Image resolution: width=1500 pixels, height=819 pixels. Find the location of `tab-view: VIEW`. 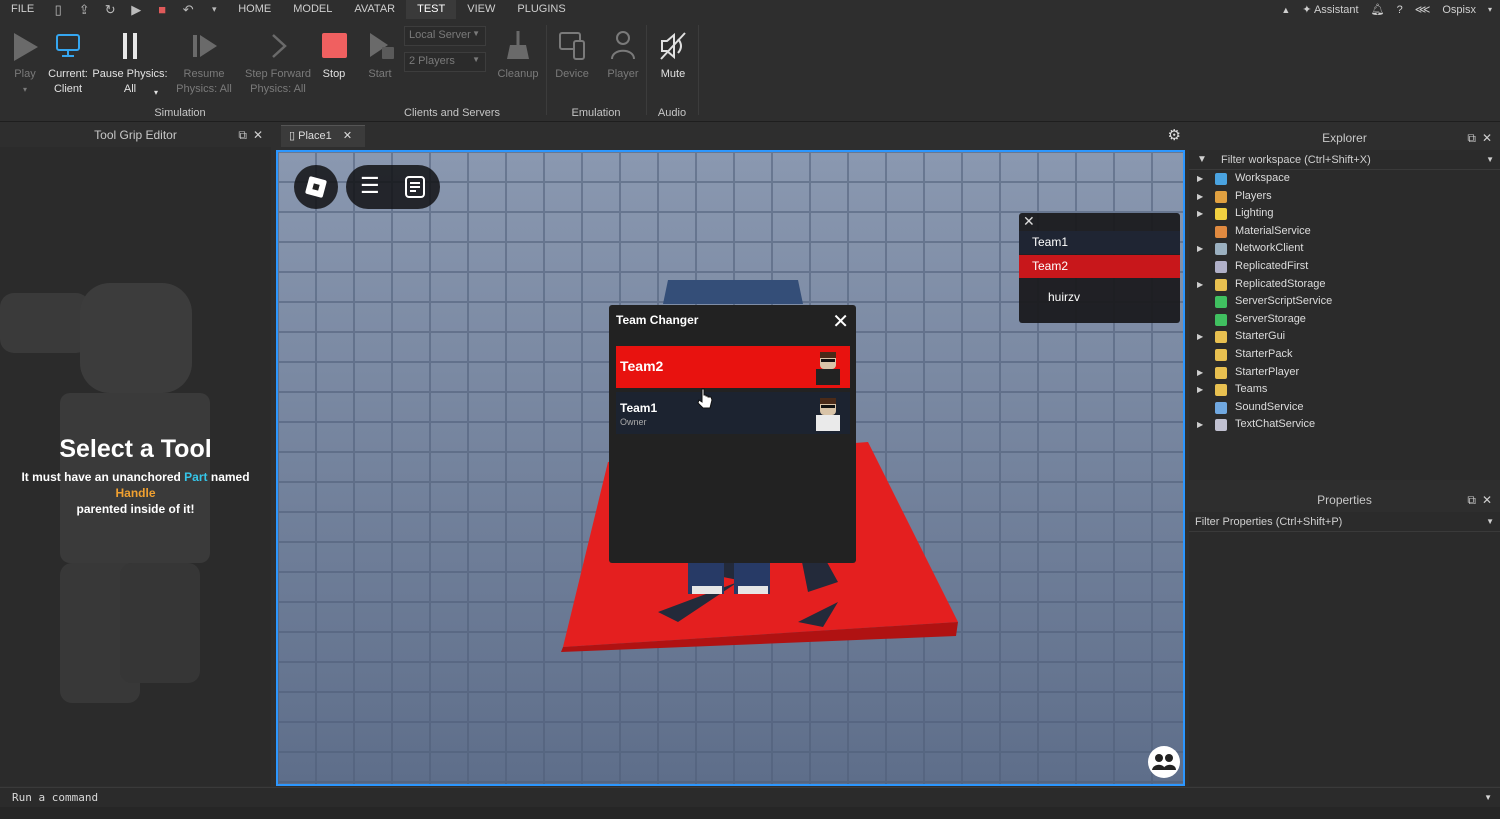

tab-view: VIEW is located at coordinates (481, 9).